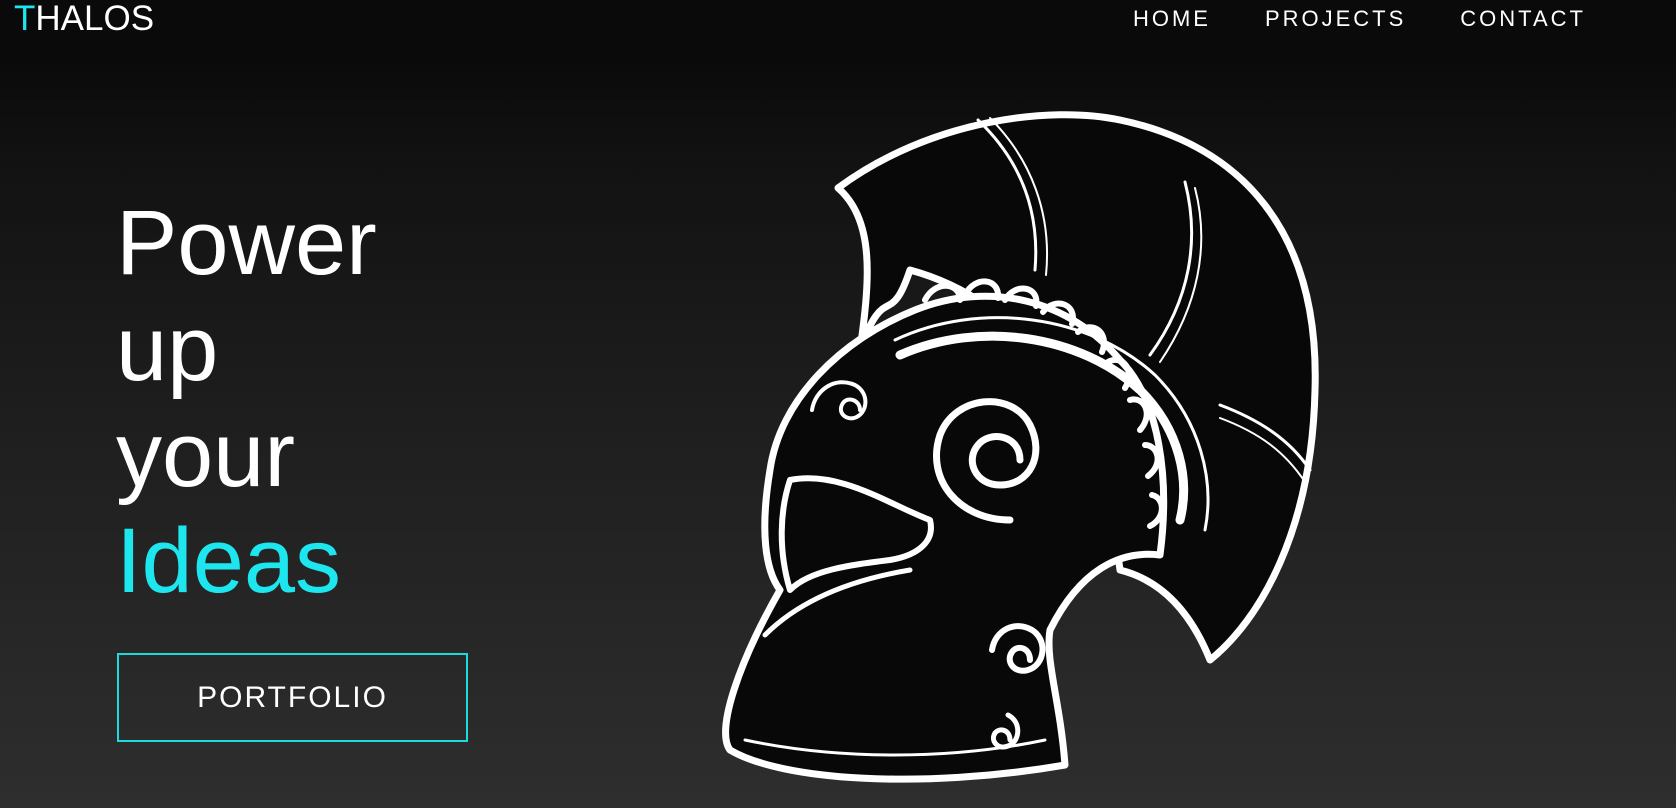  What do you see at coordinates (292, 697) in the screenshot?
I see `portfolio-button: PORTFOLIO` at bounding box center [292, 697].